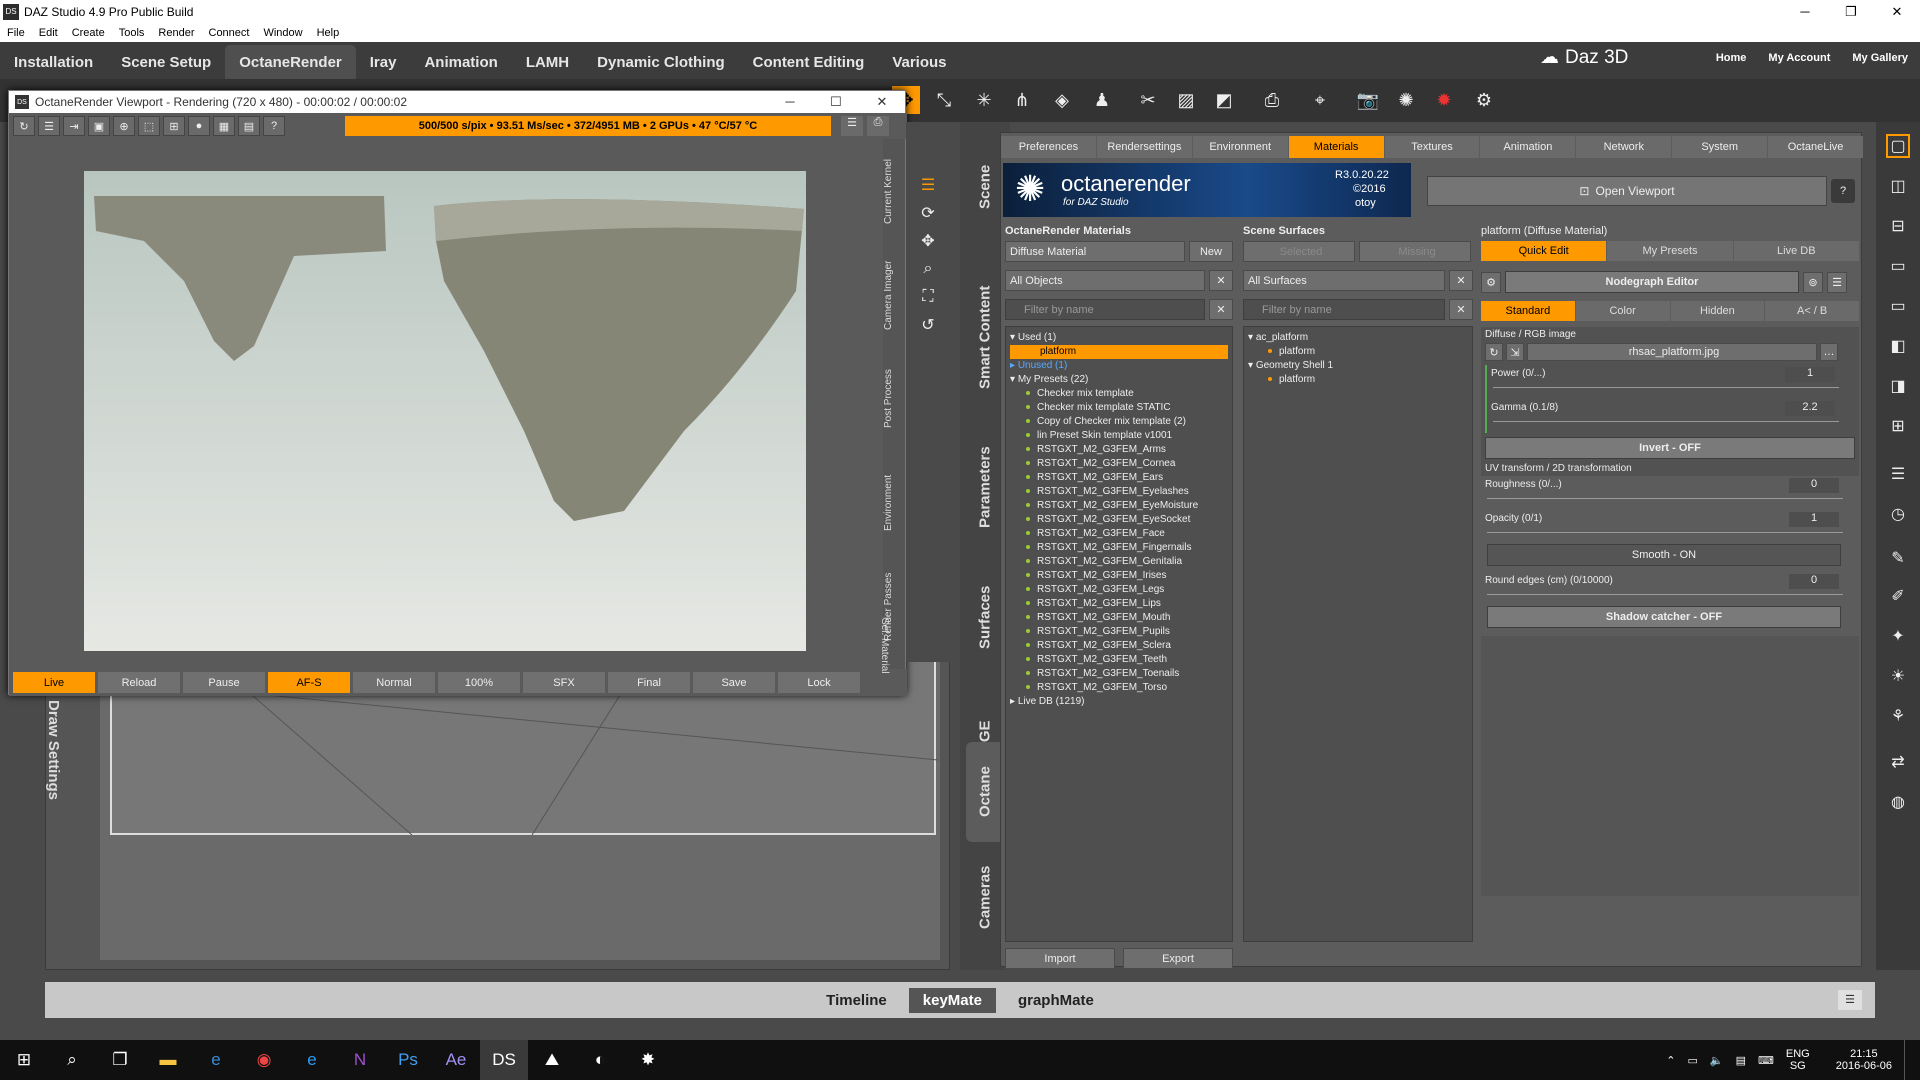  I want to click on preset-item: RSTGXT_M2_G3FEM_Ears, so click(1119, 478).